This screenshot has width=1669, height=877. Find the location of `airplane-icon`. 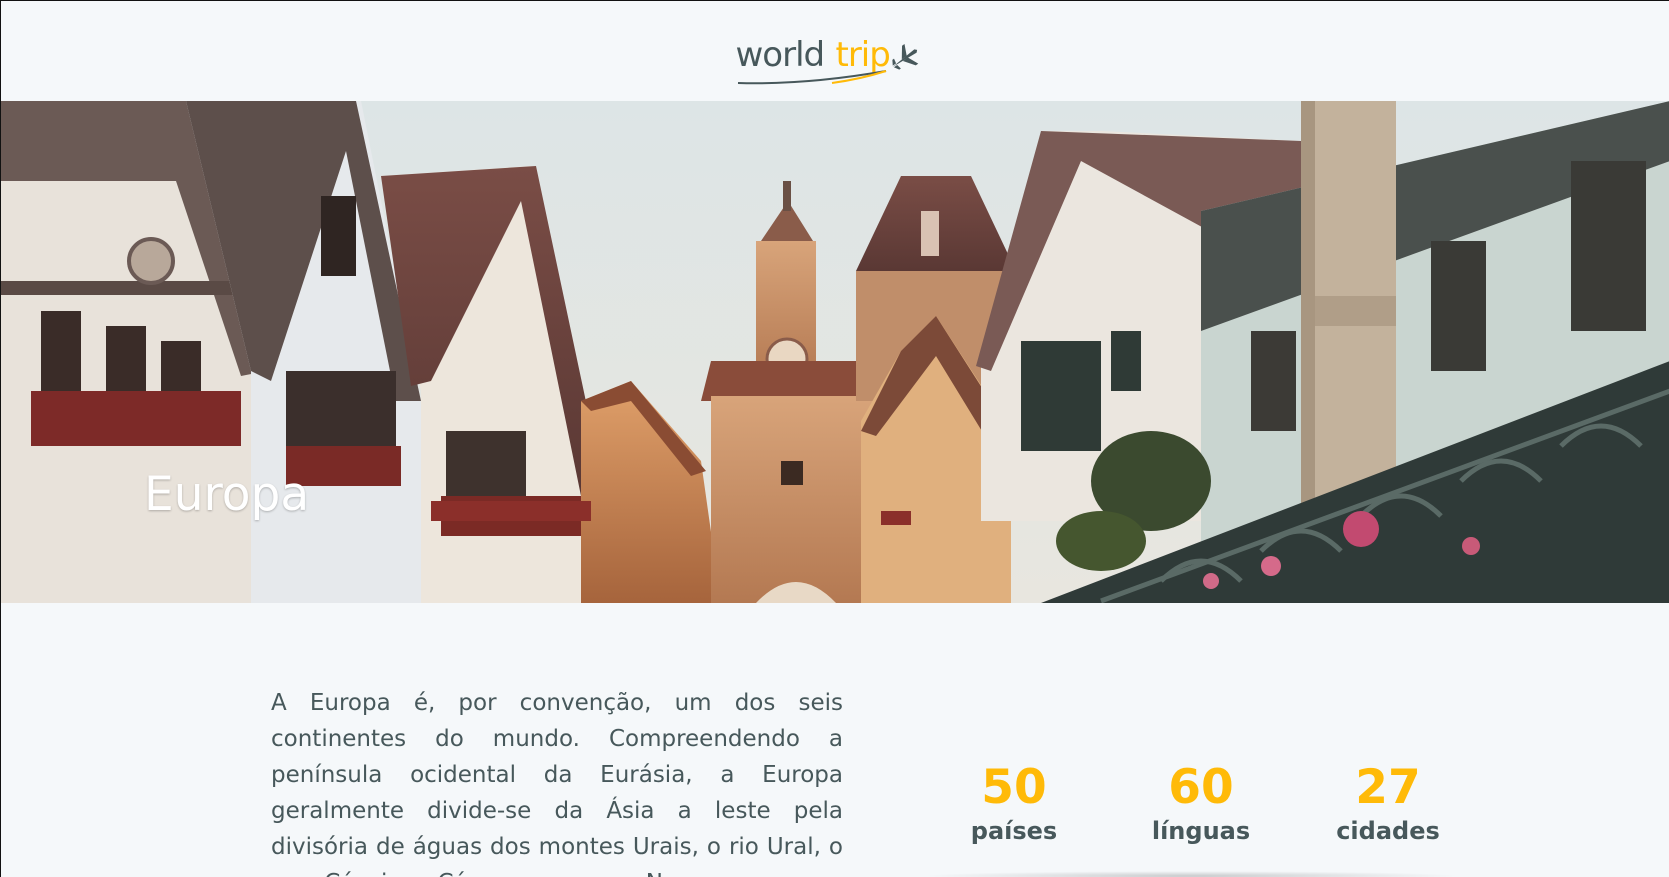

airplane-icon is located at coordinates (904, 57).